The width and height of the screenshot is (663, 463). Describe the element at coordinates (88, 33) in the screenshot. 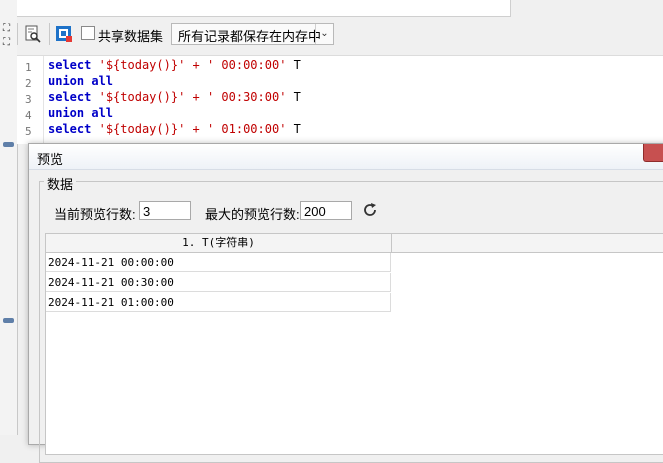

I see `share-dataset-checkbox` at that location.